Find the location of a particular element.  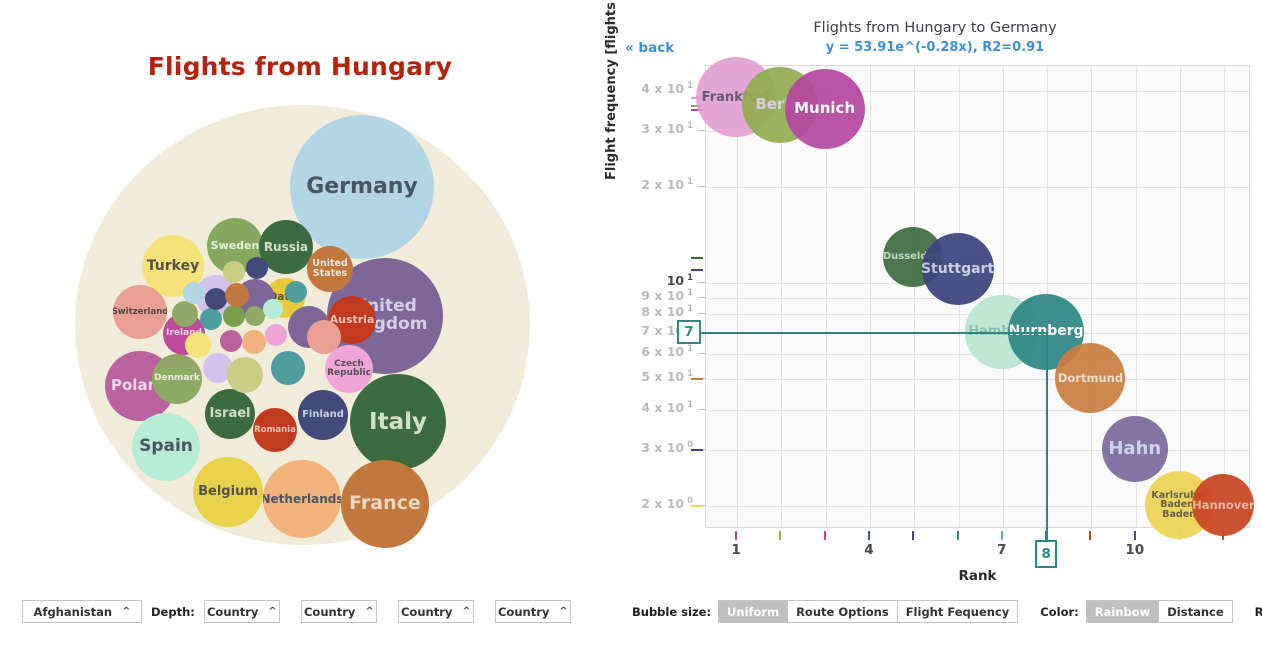

country-bubble-label: Switzerland is located at coordinates (140, 311).